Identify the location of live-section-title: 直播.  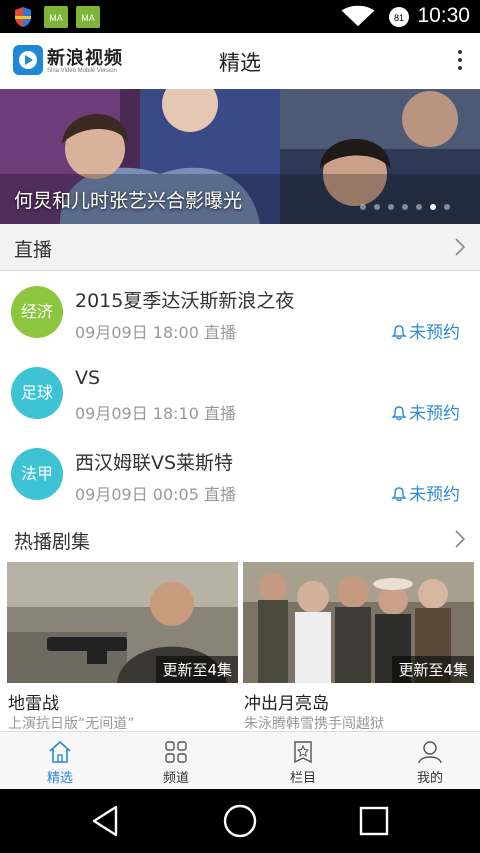
(33, 250).